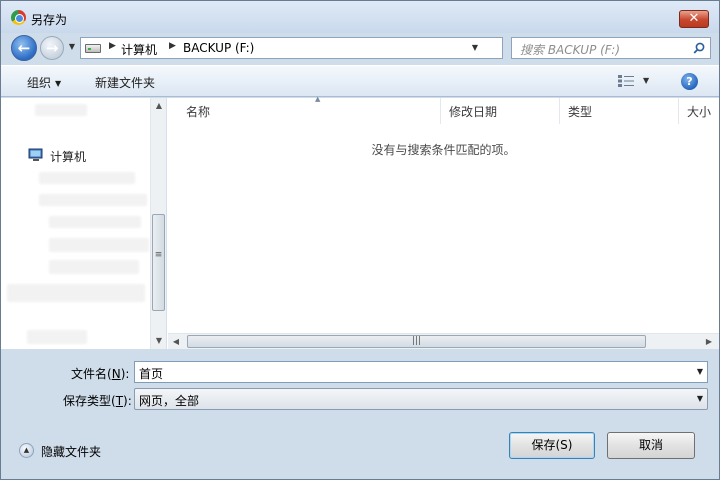 This screenshot has width=720, height=480. I want to click on scroll-left-icon: ◀, so click(176, 342).